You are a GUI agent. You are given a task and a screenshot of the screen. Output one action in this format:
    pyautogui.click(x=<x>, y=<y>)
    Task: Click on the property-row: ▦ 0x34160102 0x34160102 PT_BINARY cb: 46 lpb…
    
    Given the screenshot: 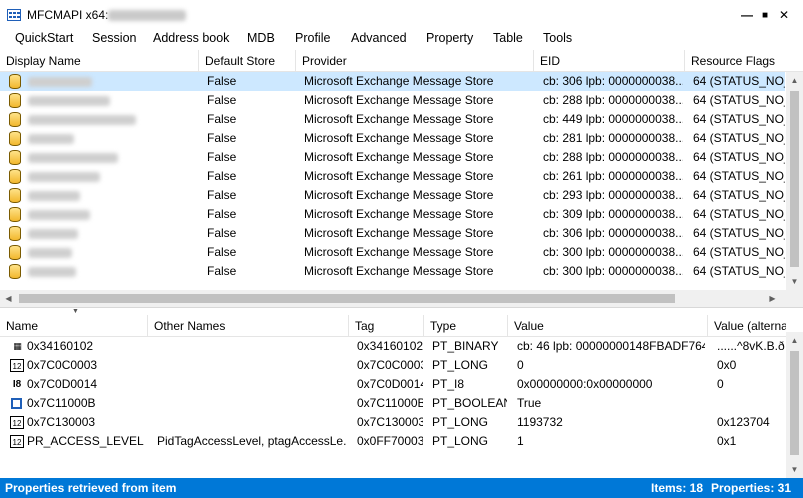 What is the action you would take?
    pyautogui.click(x=392, y=346)
    